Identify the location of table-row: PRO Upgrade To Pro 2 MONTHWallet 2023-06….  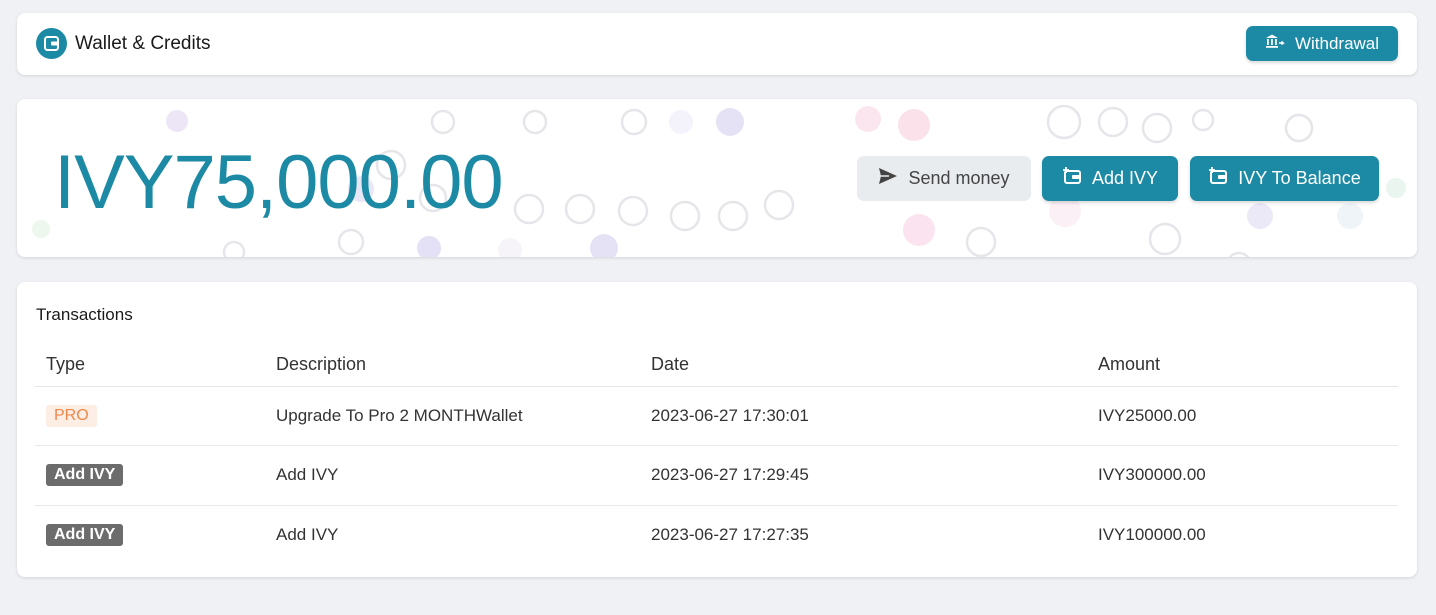
(716, 416).